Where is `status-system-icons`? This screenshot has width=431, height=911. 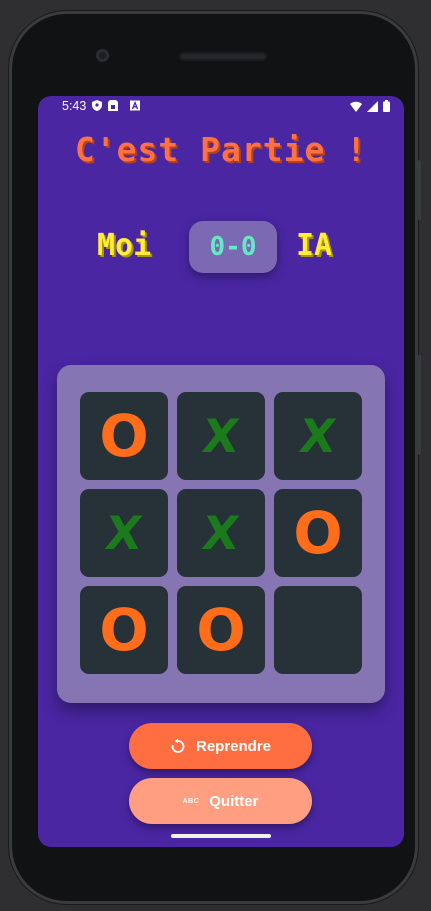
status-system-icons is located at coordinates (370, 106).